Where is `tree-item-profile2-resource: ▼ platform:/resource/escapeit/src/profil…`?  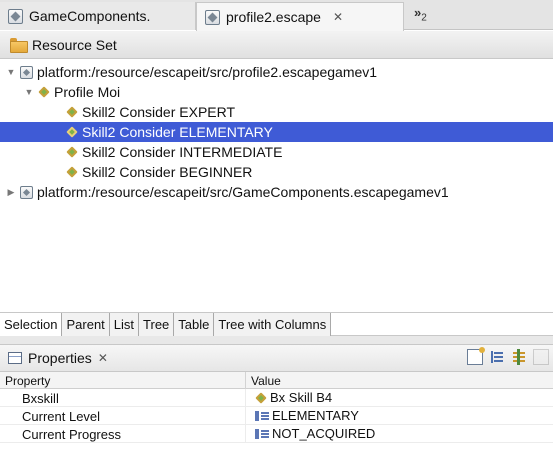 tree-item-profile2-resource: ▼ platform:/resource/escapeit/src/profil… is located at coordinates (276, 72).